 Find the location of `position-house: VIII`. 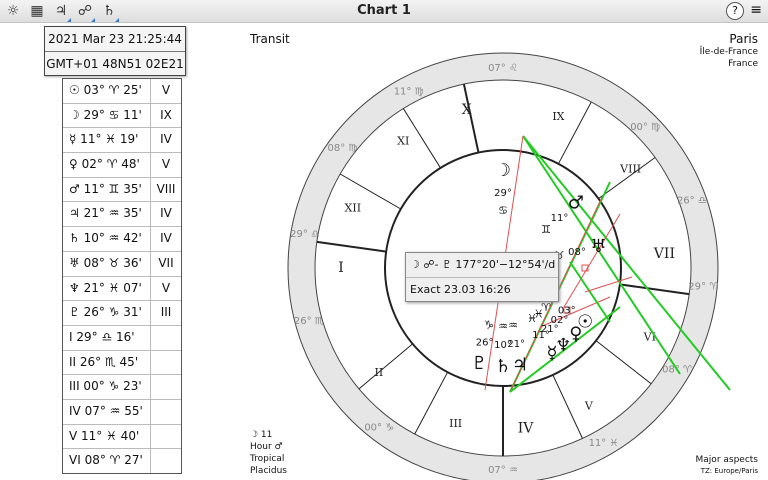

position-house: VIII is located at coordinates (165, 189).